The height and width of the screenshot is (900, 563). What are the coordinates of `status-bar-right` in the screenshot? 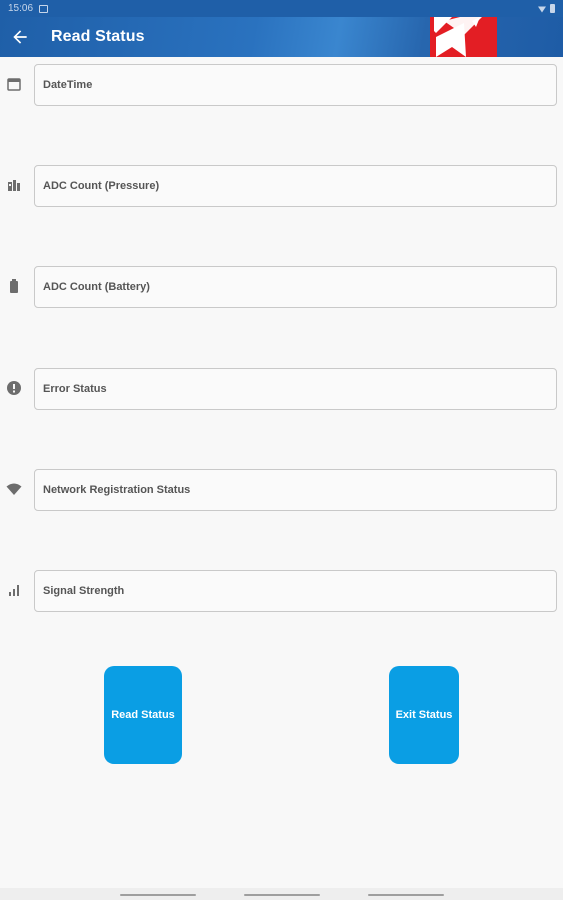 It's located at (546, 8).